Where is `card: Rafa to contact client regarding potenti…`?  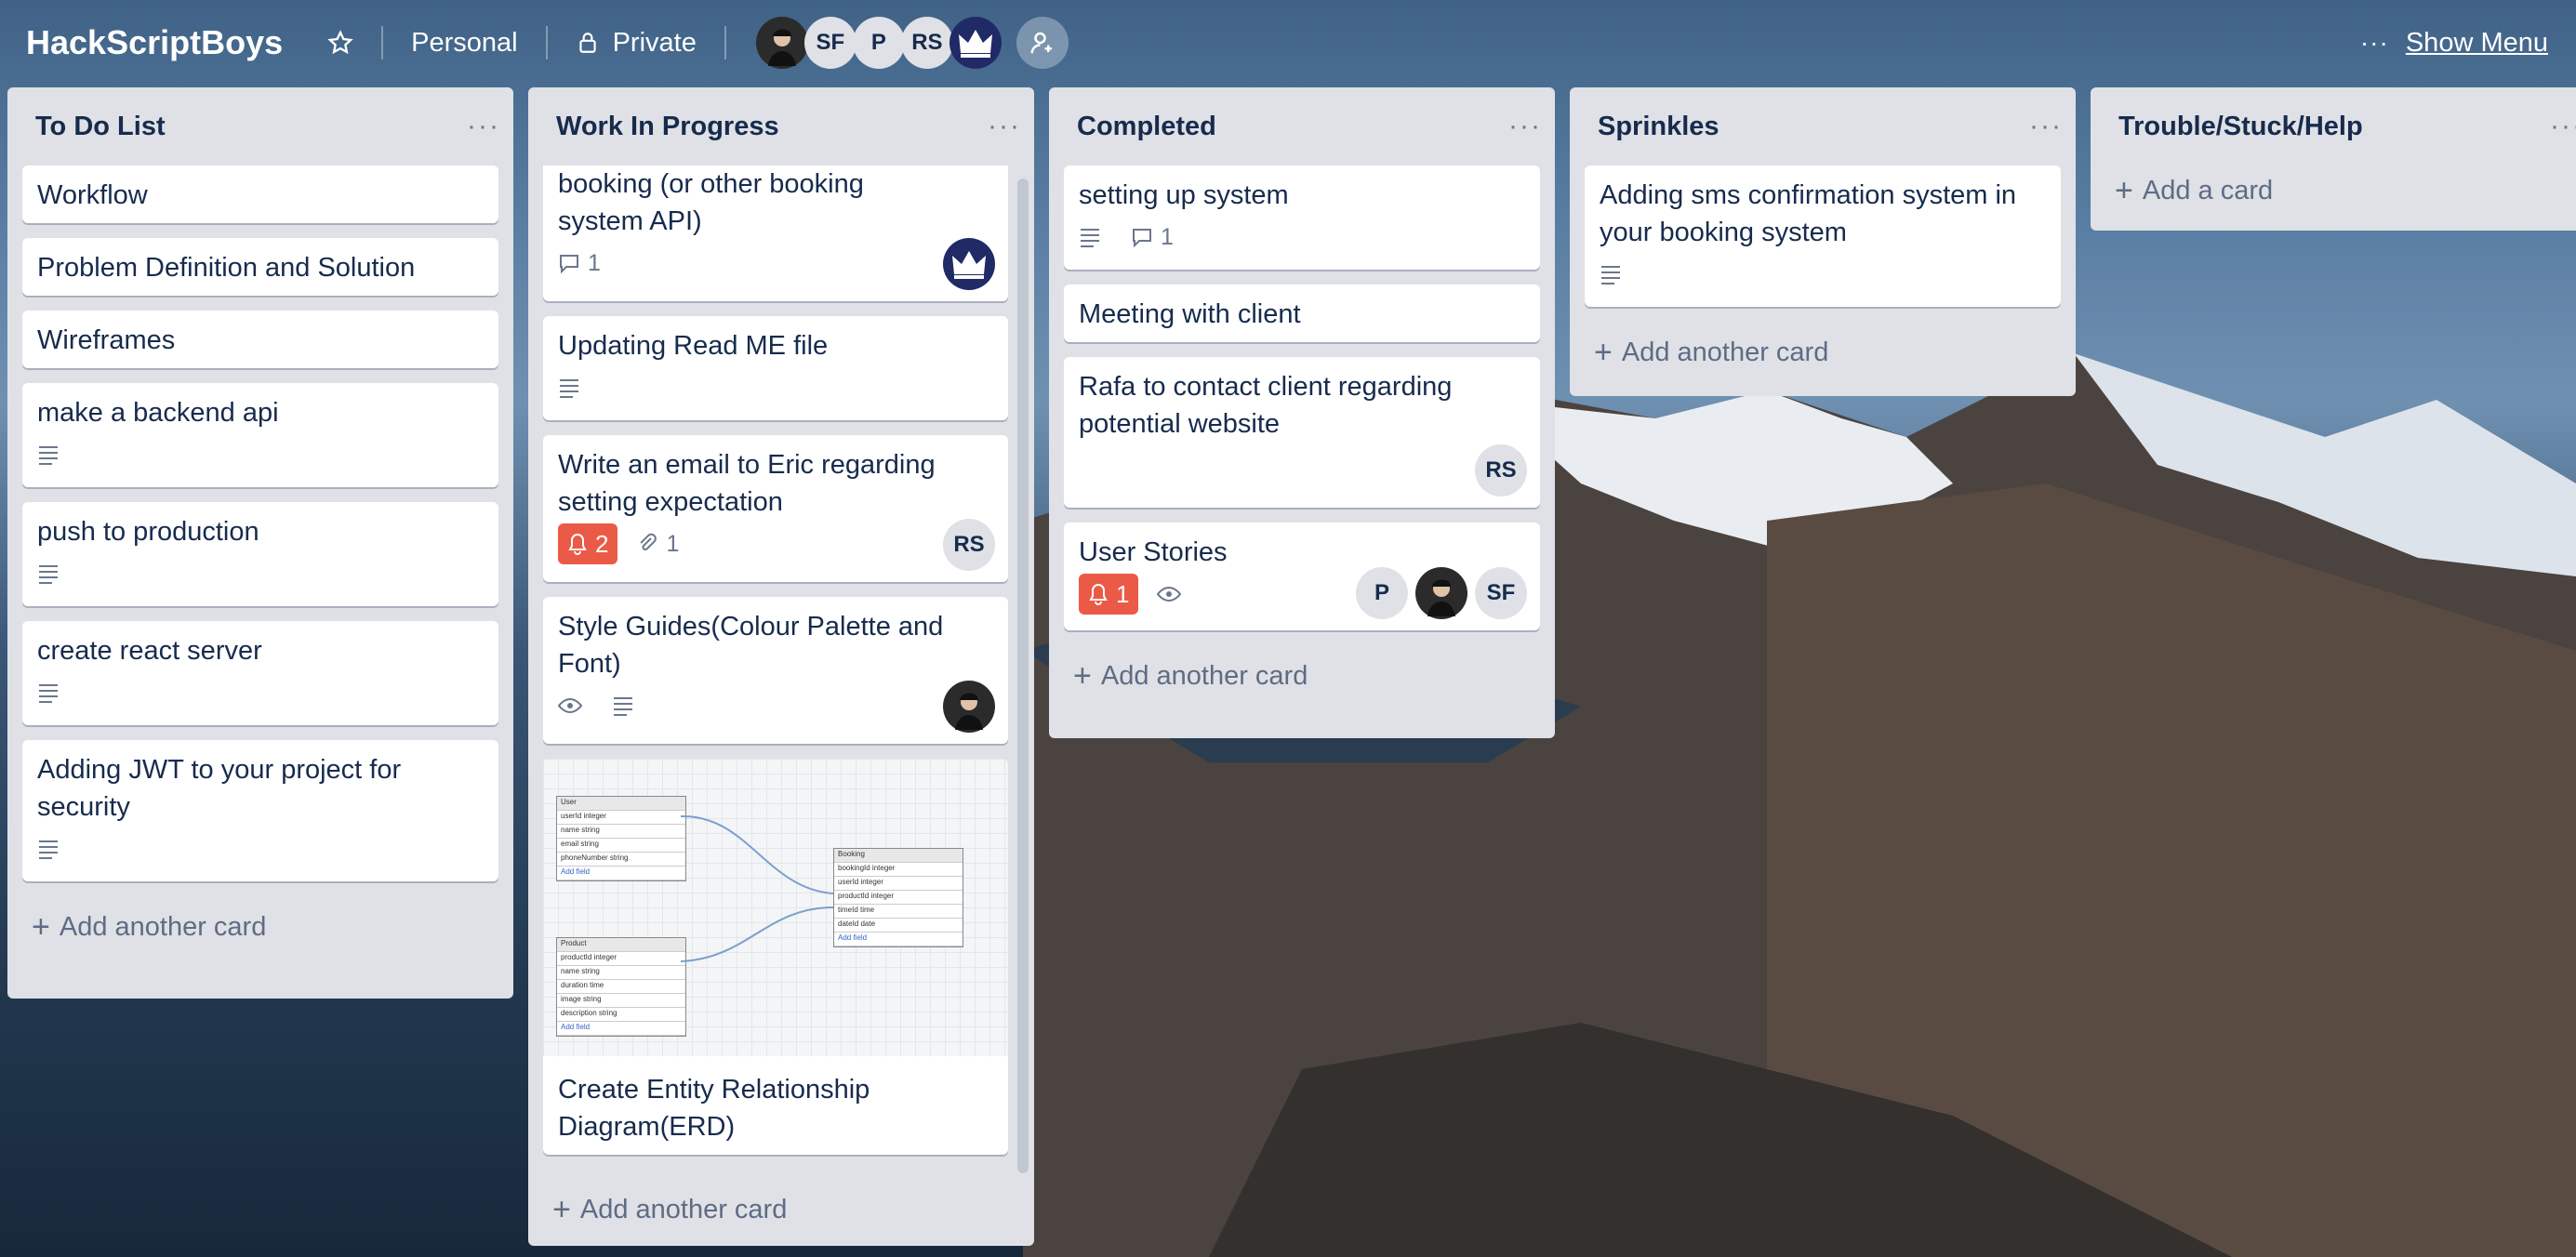 card: Rafa to contact client regarding potenti… is located at coordinates (1302, 432).